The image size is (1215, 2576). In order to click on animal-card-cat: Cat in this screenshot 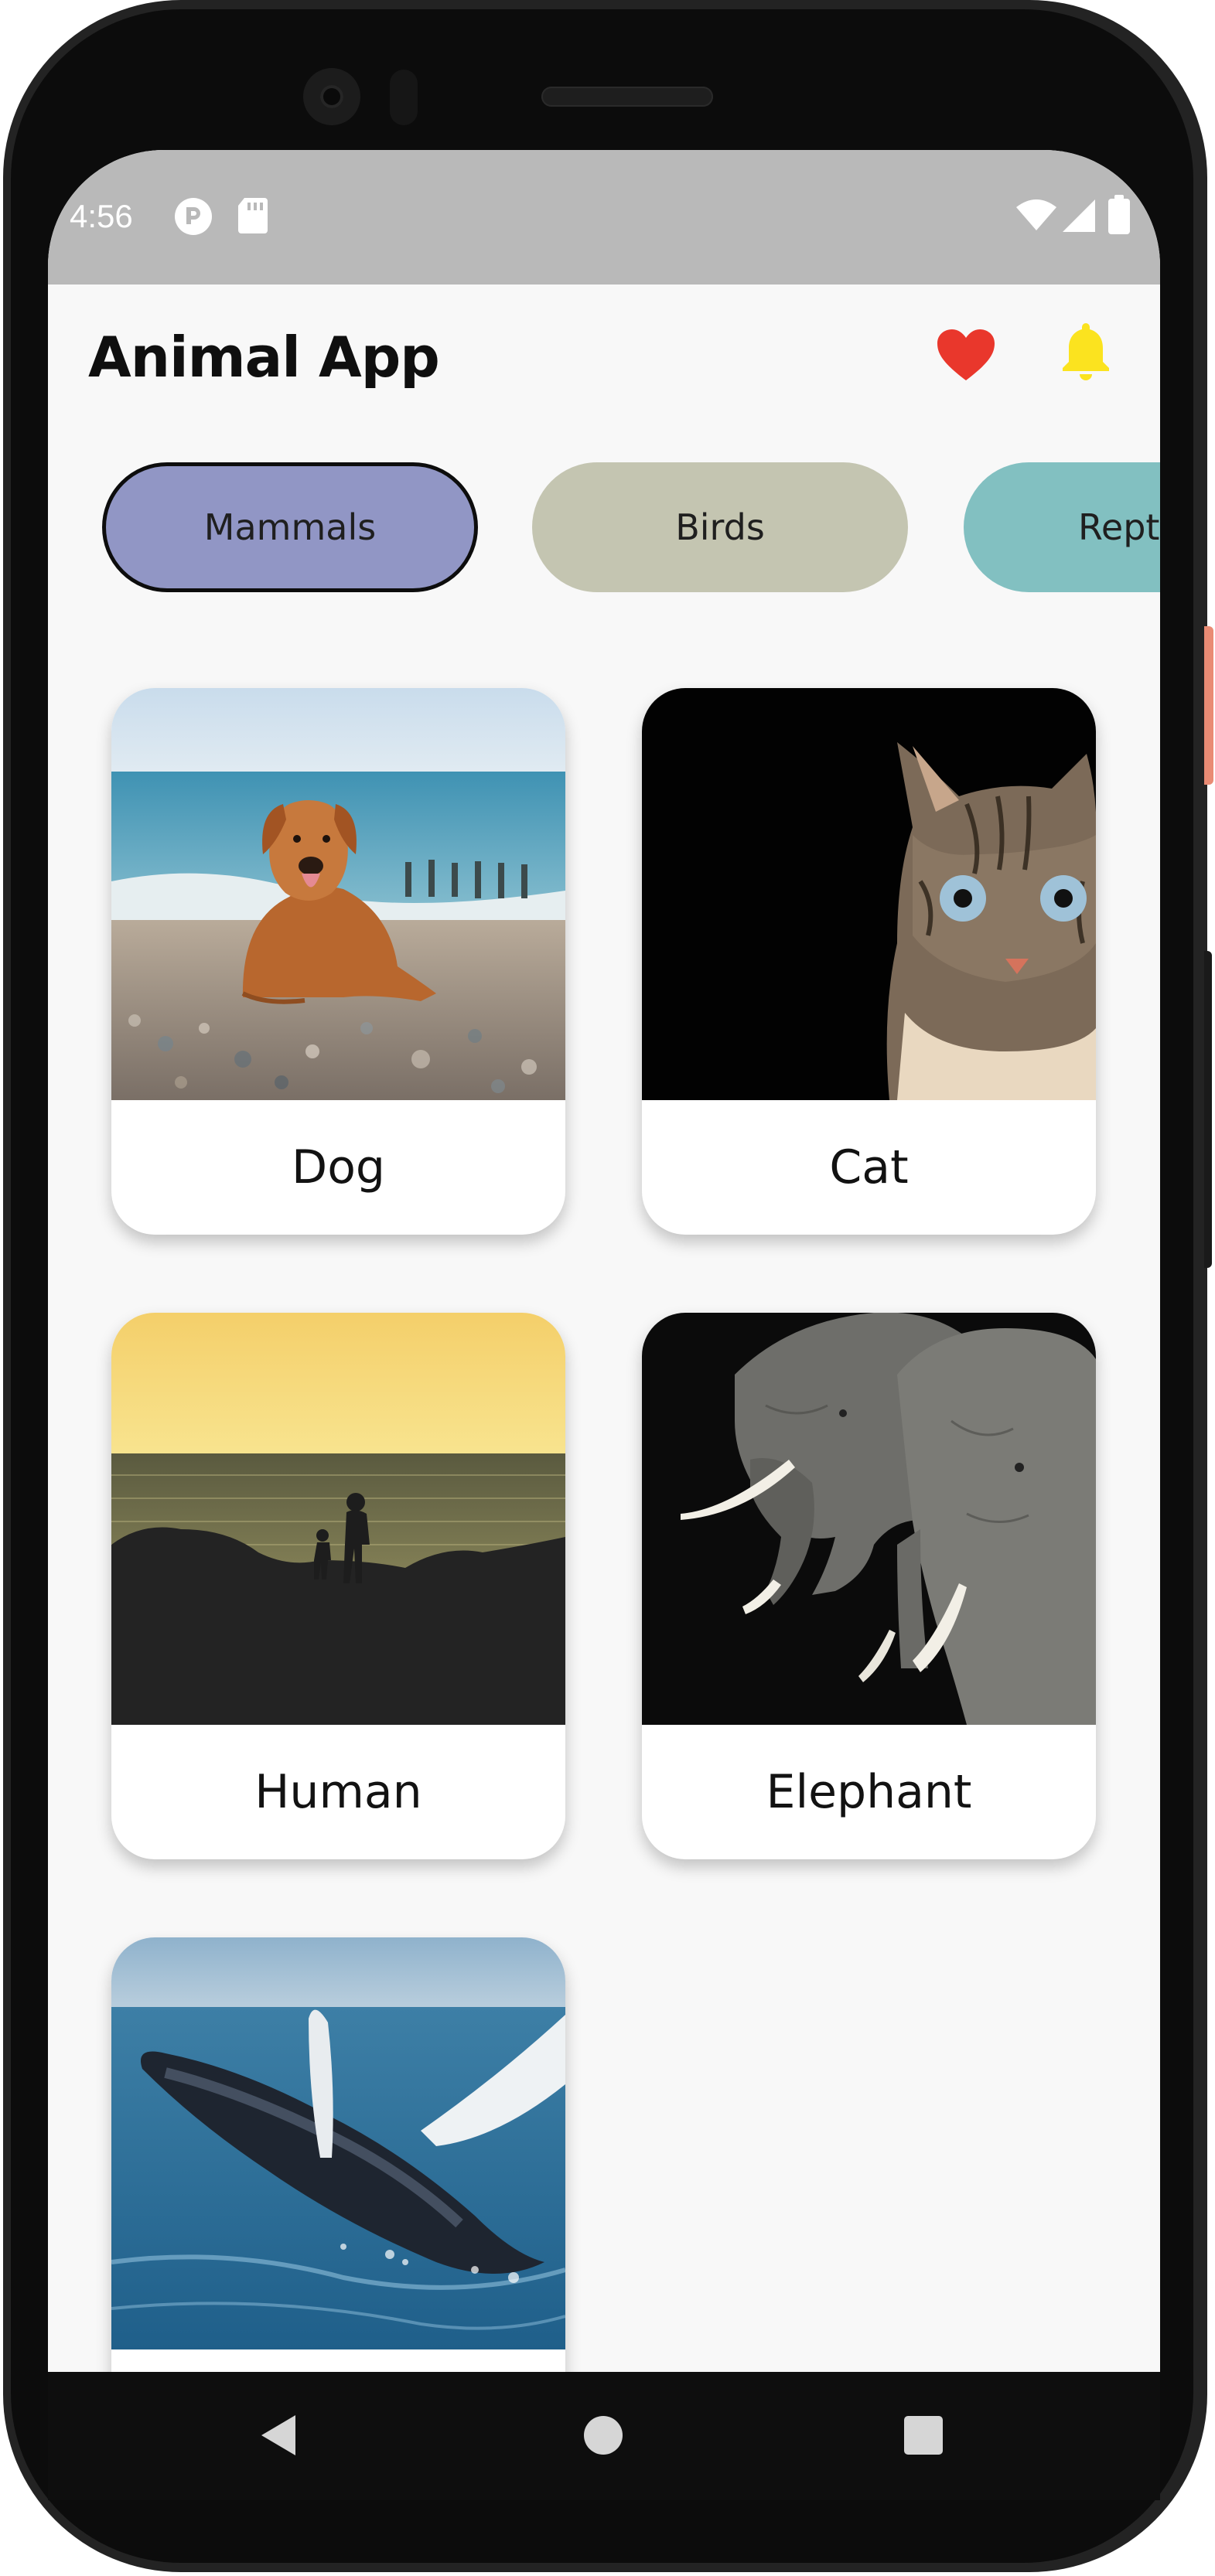, I will do `click(869, 962)`.